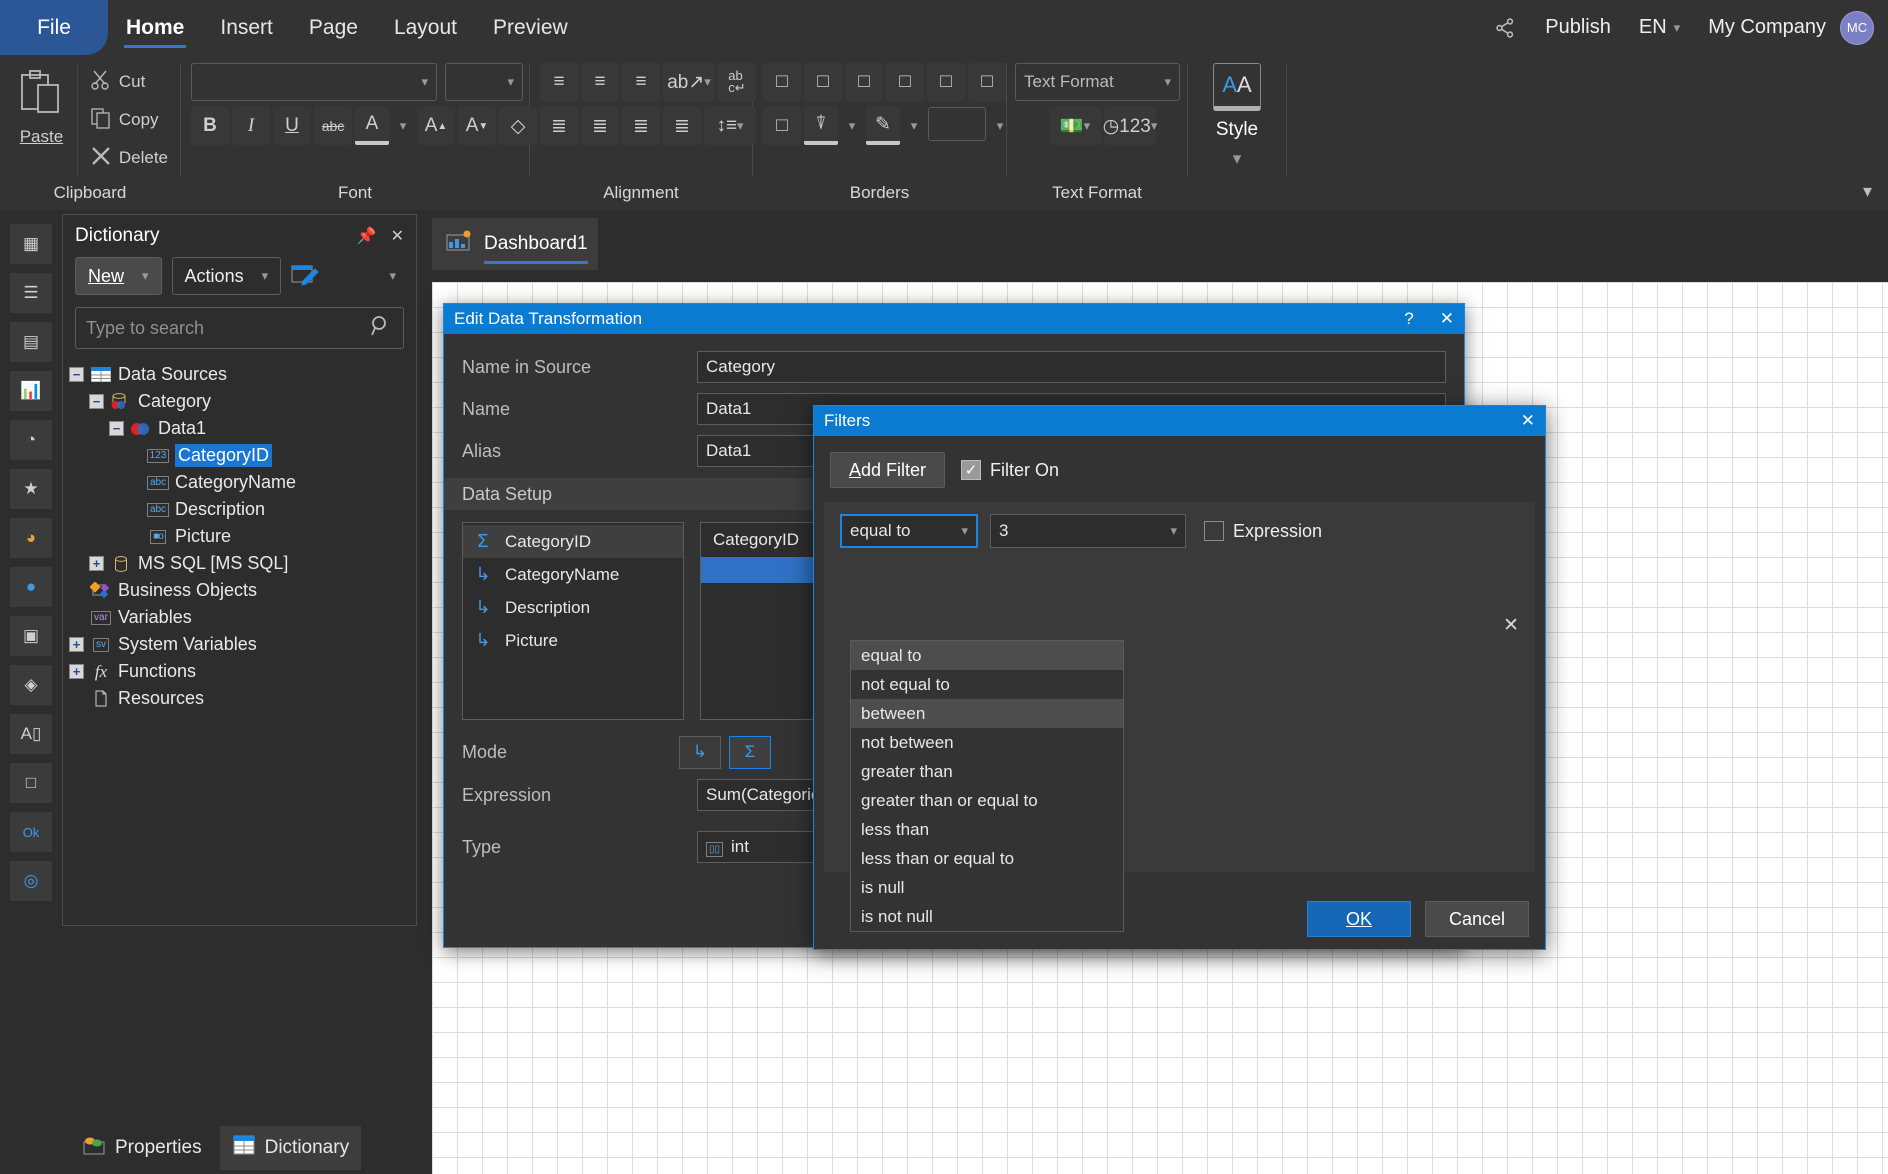  I want to click on search-box, so click(239, 328).